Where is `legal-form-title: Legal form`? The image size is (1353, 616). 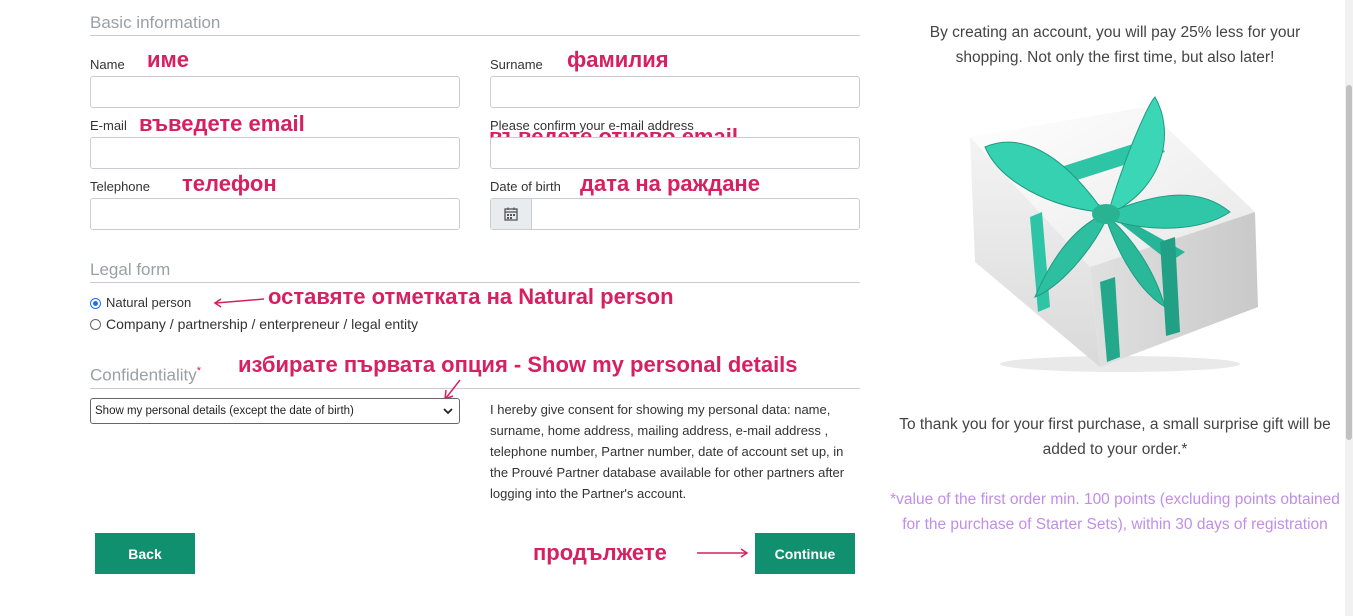
legal-form-title: Legal form is located at coordinates (475, 271).